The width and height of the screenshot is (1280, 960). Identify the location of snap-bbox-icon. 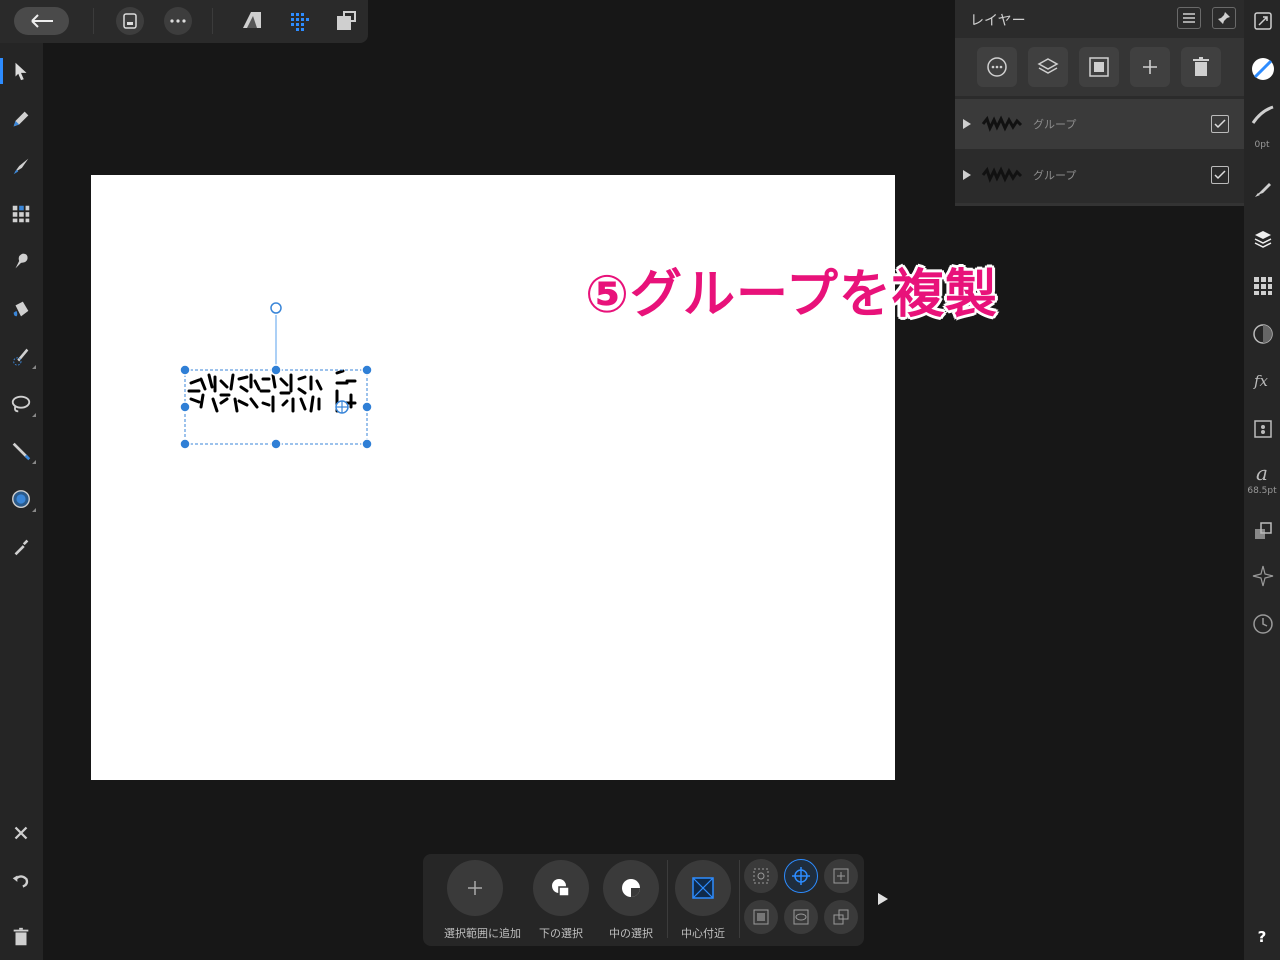
(841, 876).